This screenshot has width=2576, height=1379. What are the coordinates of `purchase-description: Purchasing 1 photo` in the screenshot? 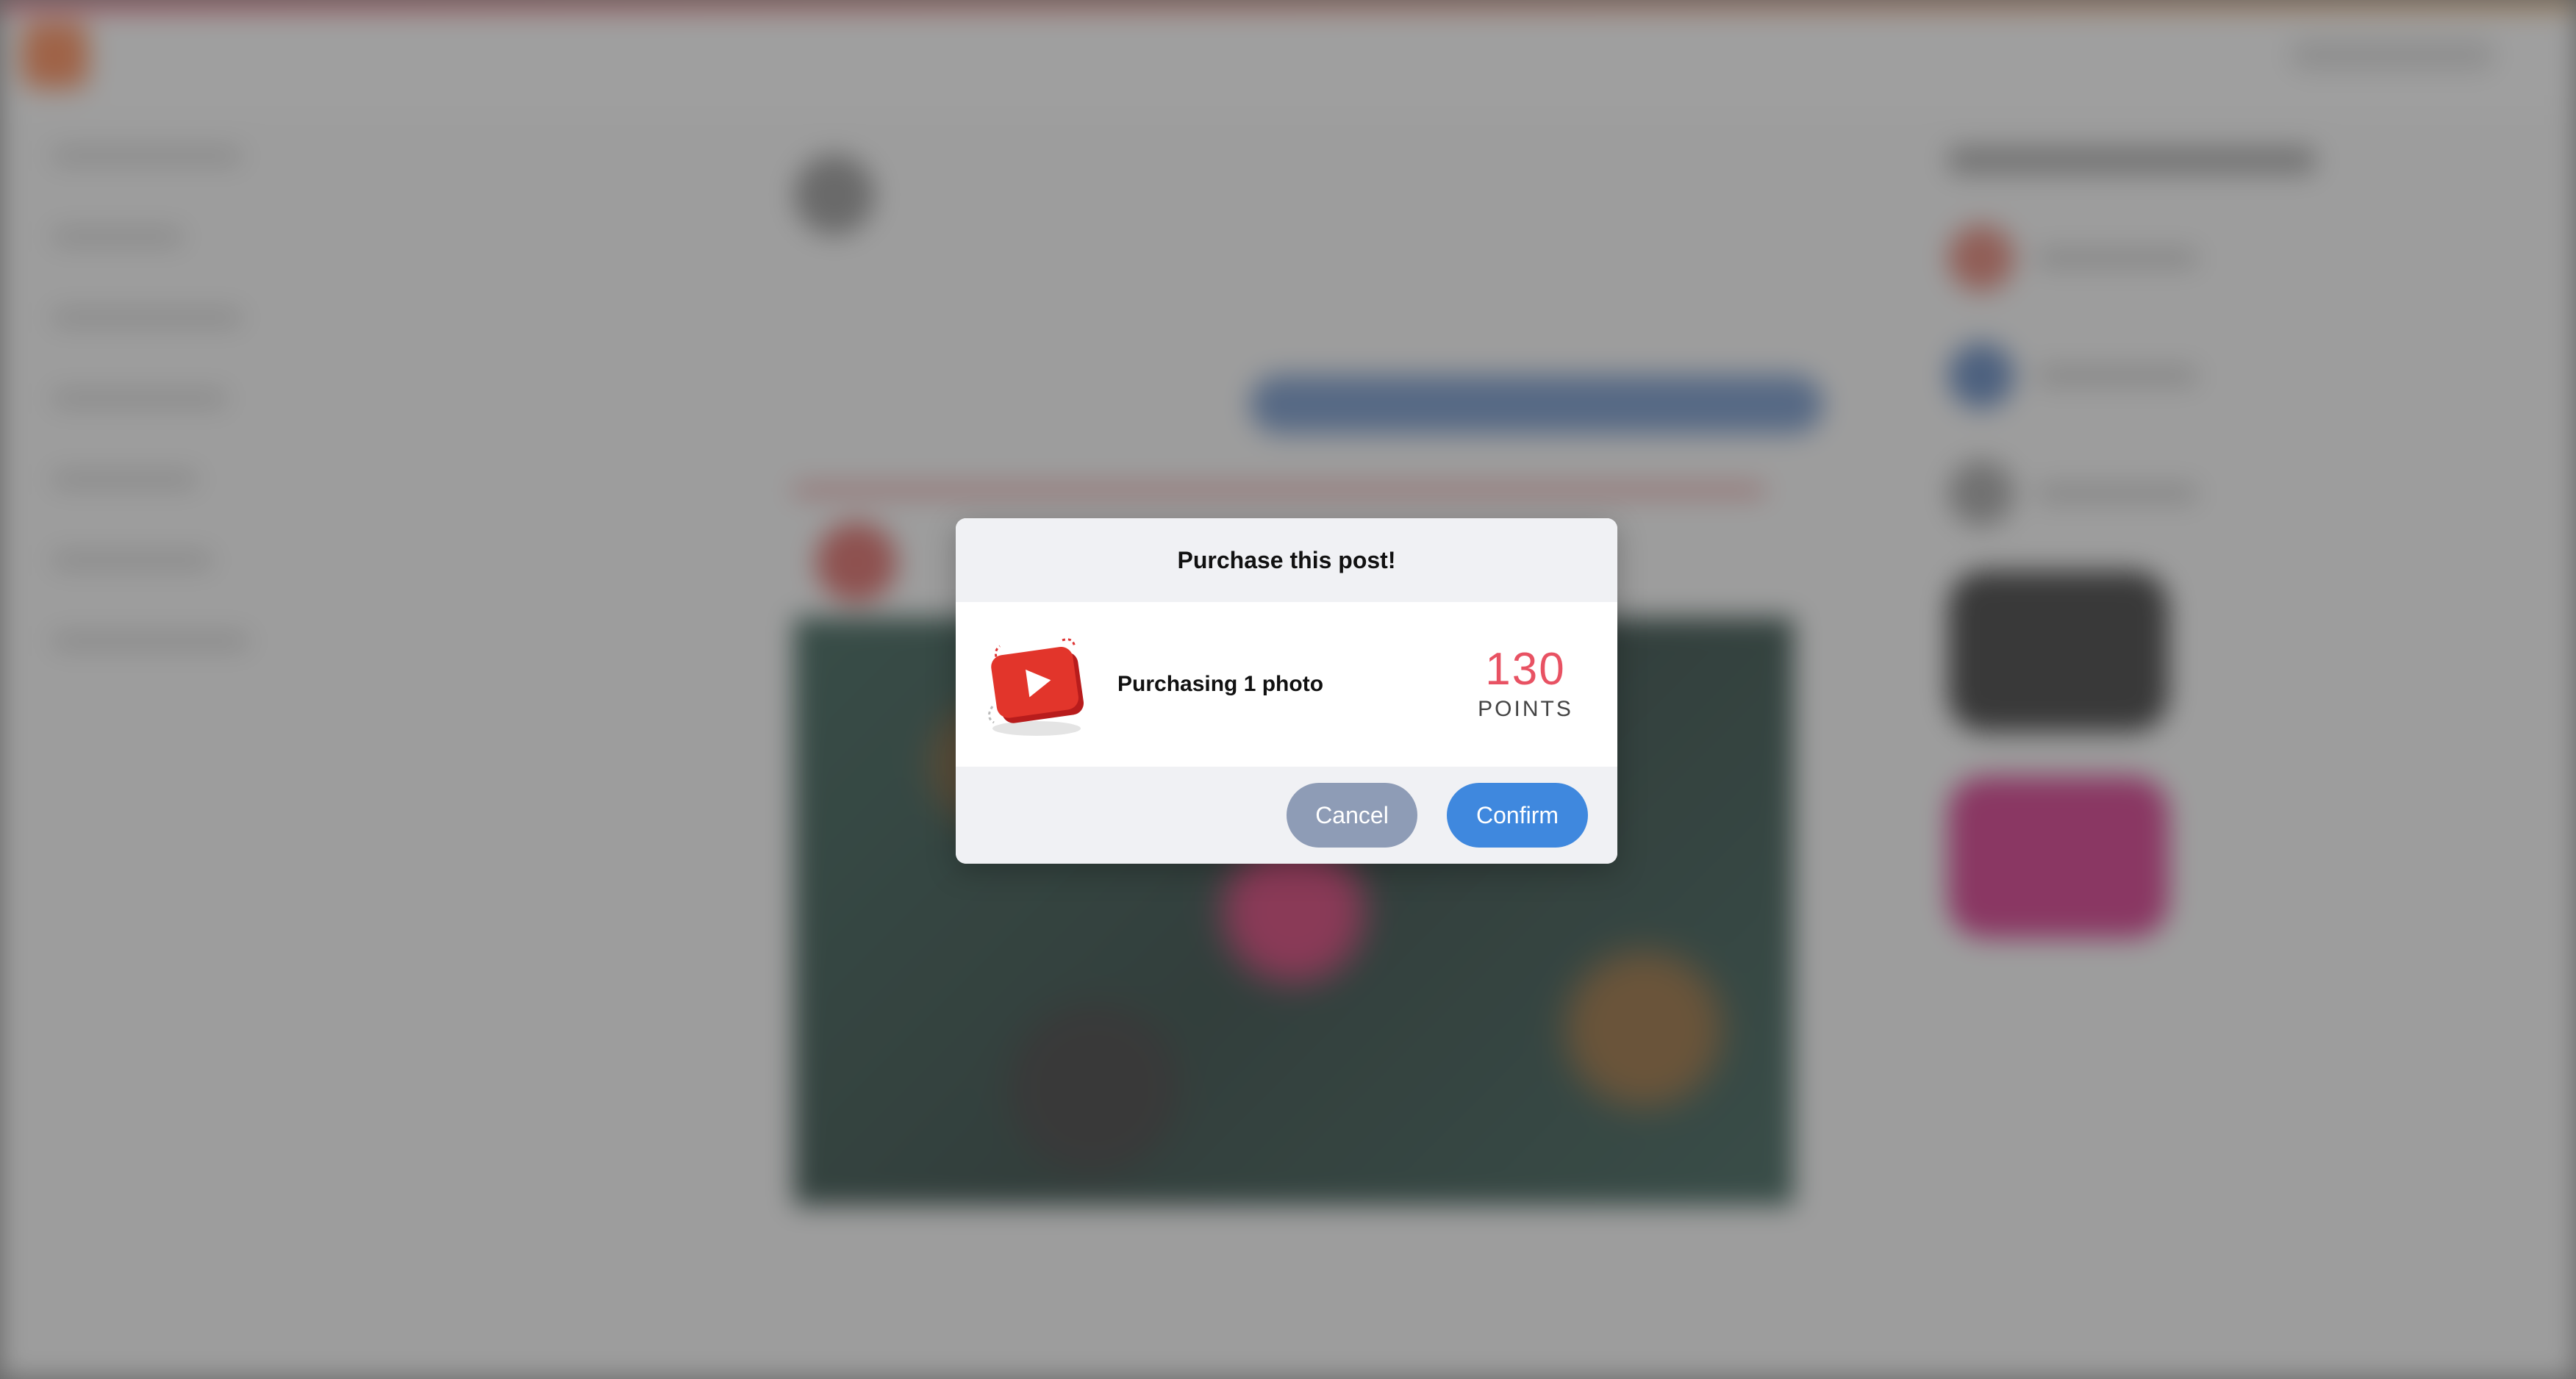 It's located at (1220, 684).